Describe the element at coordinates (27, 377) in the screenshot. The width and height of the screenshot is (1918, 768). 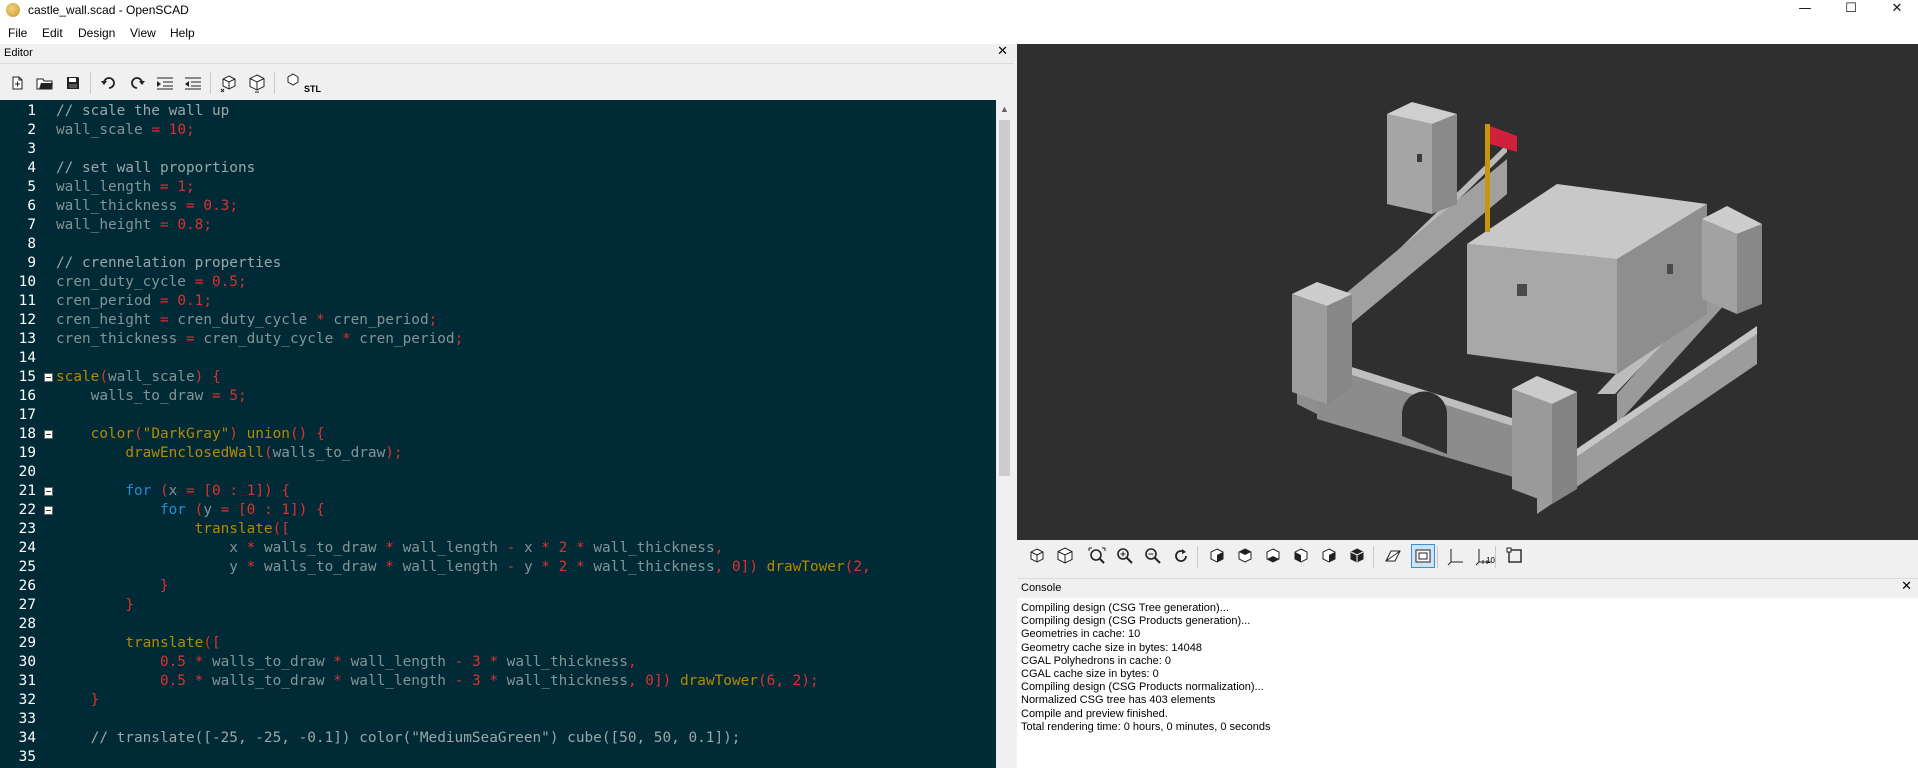
I see `line-number: 15` at that location.